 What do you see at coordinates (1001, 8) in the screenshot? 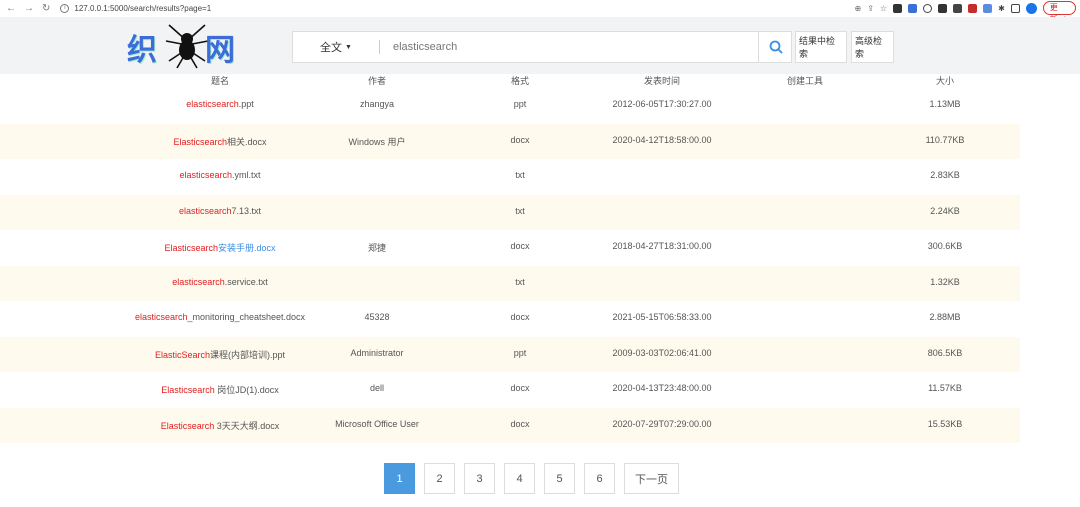
I see `puzzle-icon: ✱` at bounding box center [1001, 8].